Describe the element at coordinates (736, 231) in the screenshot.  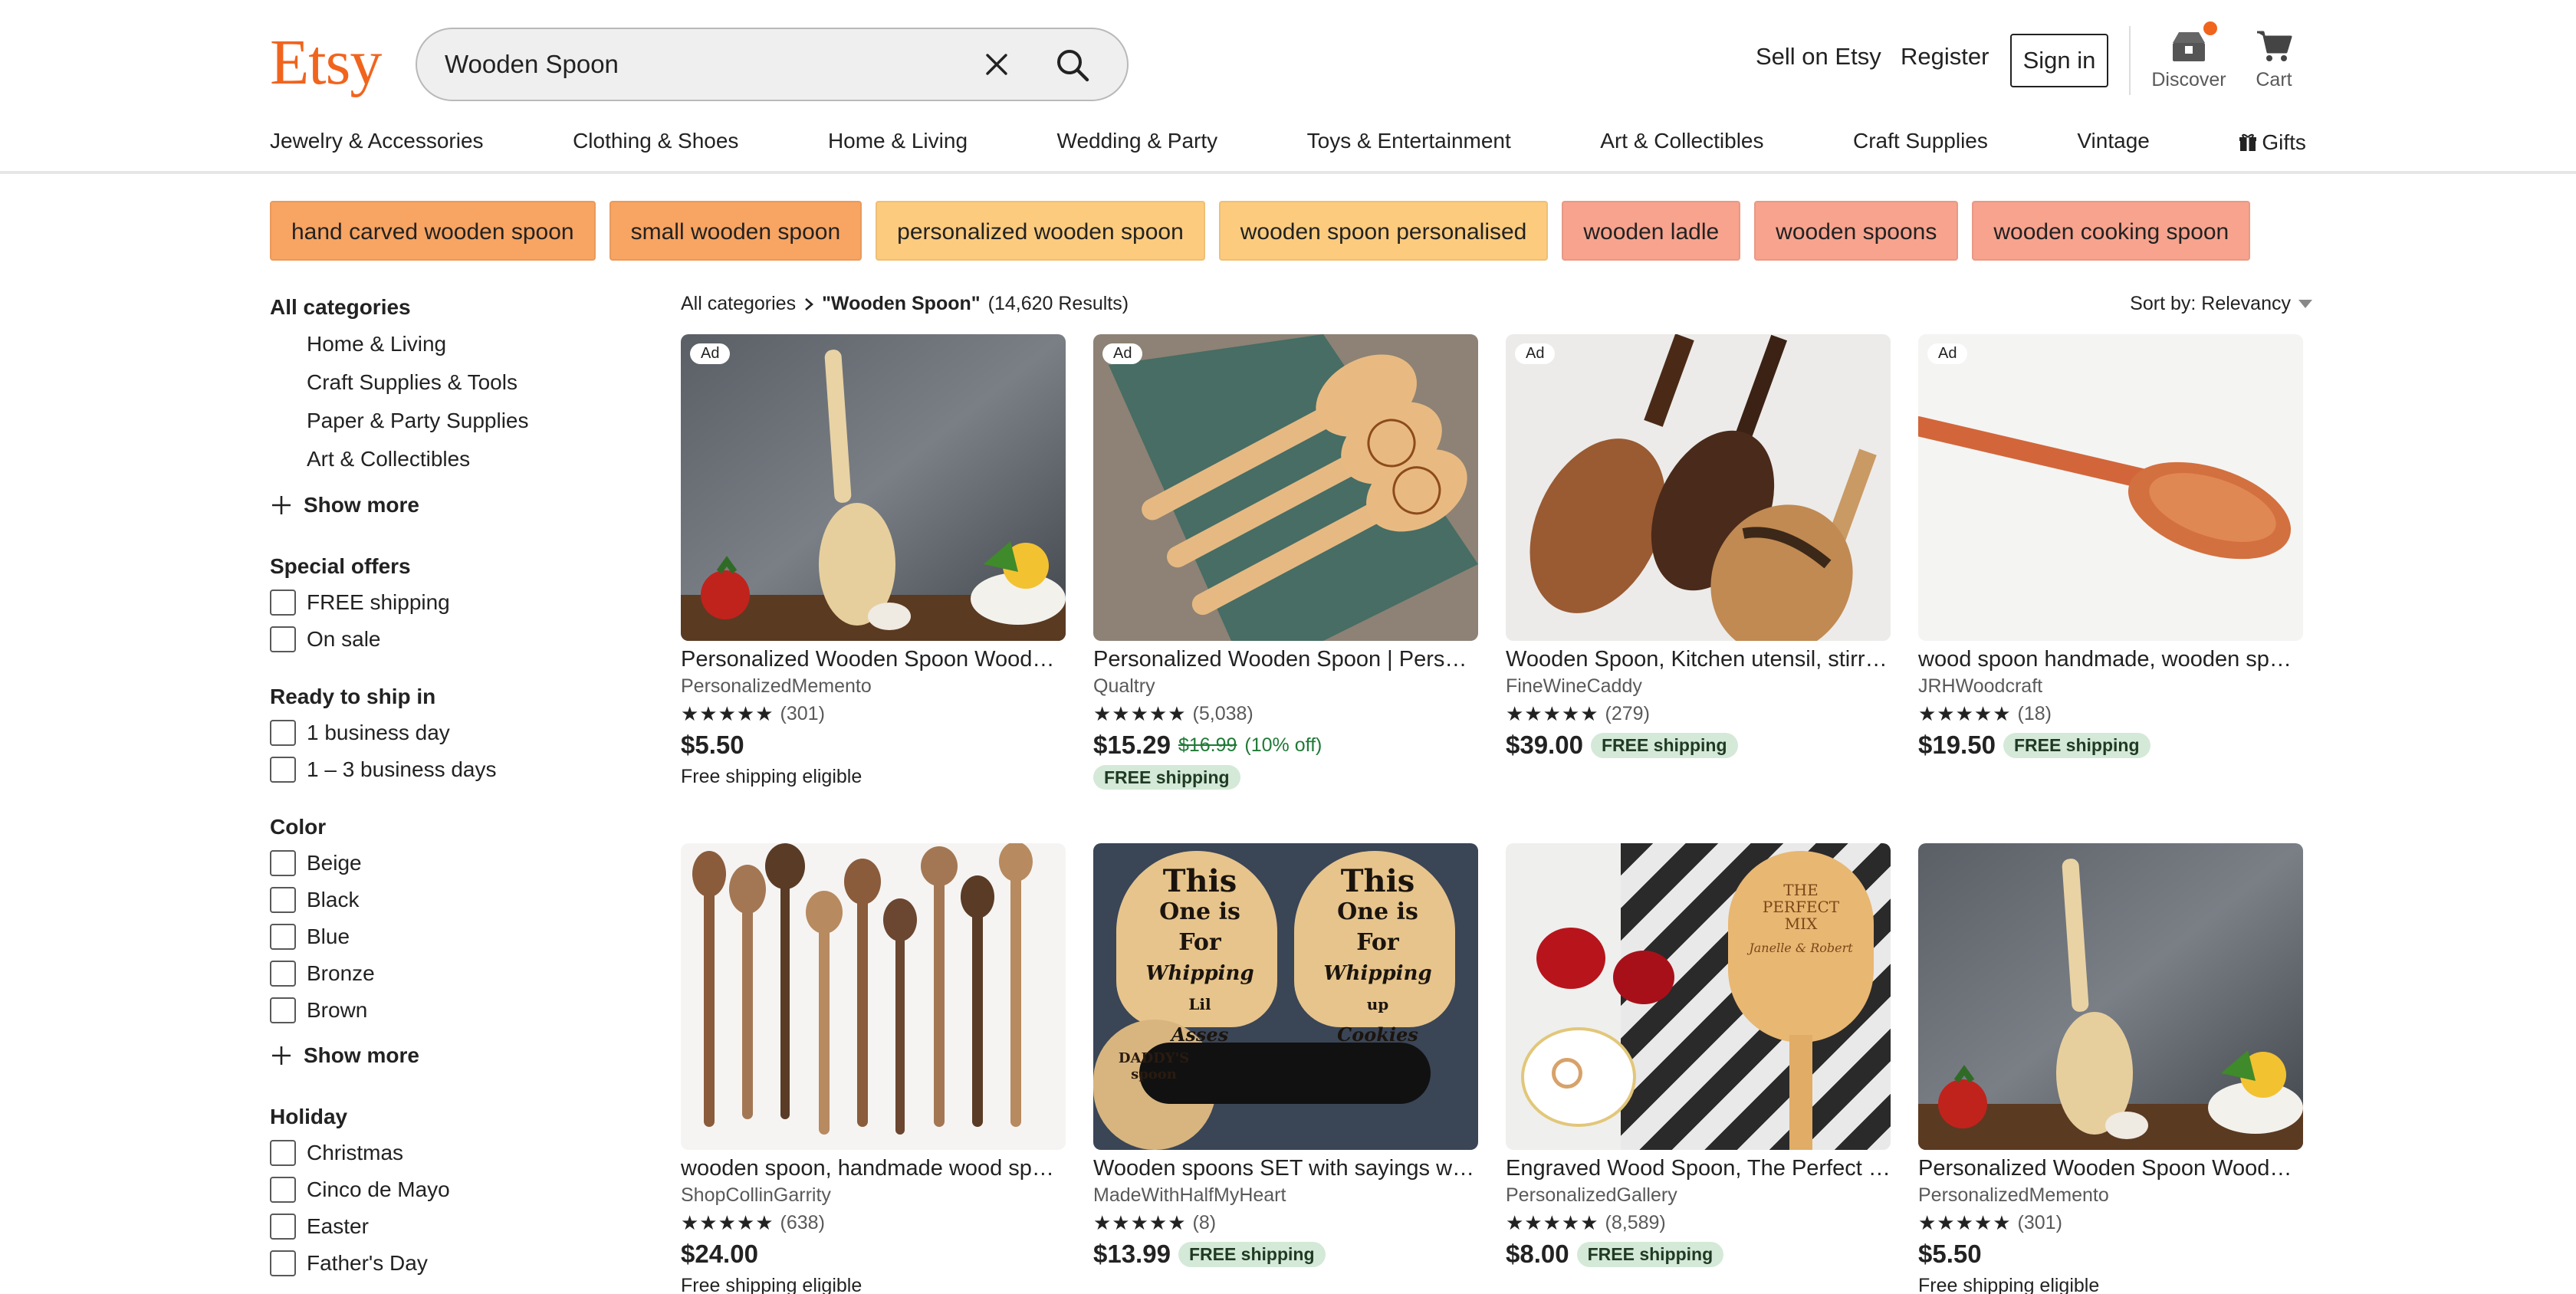
I see `related-chip: small wooden spoon` at that location.